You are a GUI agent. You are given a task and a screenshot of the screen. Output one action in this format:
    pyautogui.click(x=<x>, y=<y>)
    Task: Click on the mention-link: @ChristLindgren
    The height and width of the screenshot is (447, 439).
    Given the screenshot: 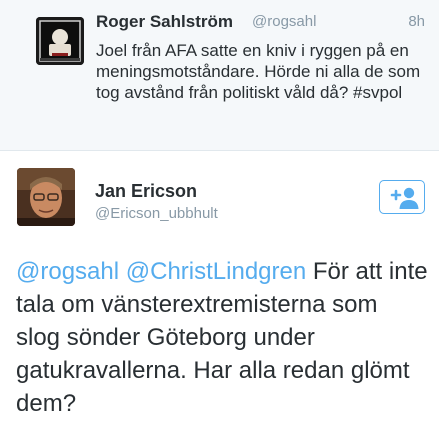 What is the action you would take?
    pyautogui.click(x=216, y=271)
    